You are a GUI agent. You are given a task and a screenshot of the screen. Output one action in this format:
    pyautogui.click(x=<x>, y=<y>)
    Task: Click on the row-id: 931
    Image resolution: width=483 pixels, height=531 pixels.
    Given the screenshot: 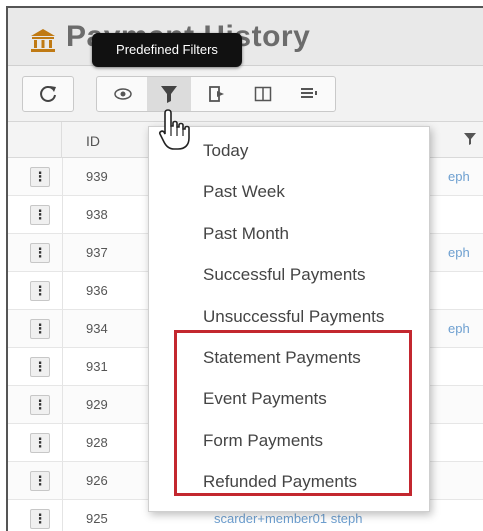 What is the action you would take?
    pyautogui.click(x=97, y=366)
    